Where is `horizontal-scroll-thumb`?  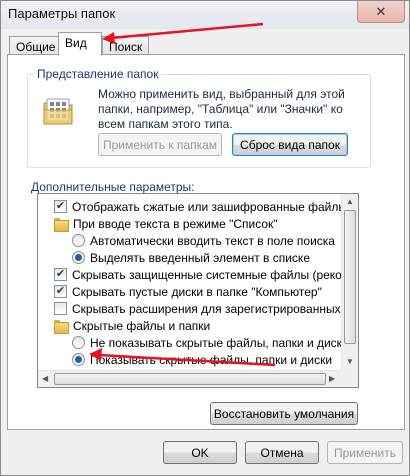
horizontal-scroll-thumb is located at coordinates (190, 379).